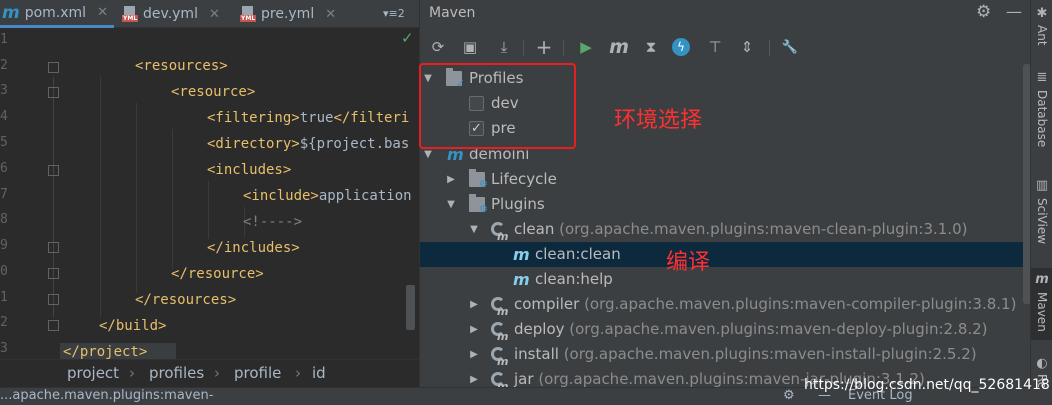 This screenshot has width=1052, height=405. I want to click on right-tool-strip: ✱ Ant ≣ Database ▥ SciView m Maven ◐ Rea, so click(1041, 193).